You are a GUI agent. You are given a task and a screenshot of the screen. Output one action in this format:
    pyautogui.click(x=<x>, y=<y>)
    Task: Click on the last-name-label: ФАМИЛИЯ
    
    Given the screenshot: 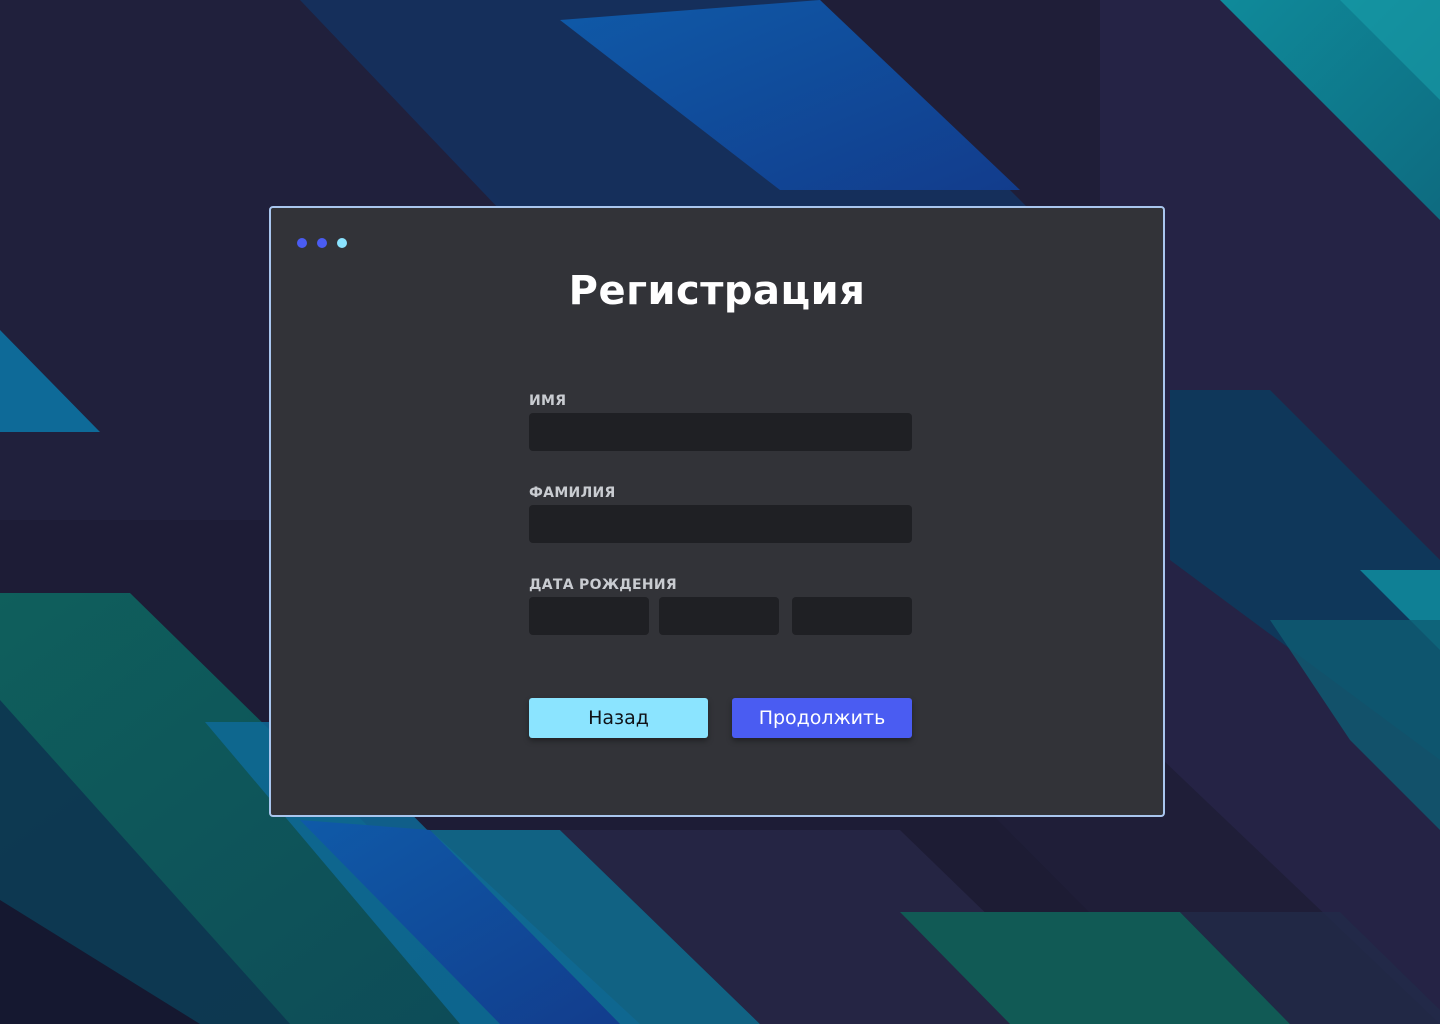 What is the action you would take?
    pyautogui.click(x=572, y=493)
    